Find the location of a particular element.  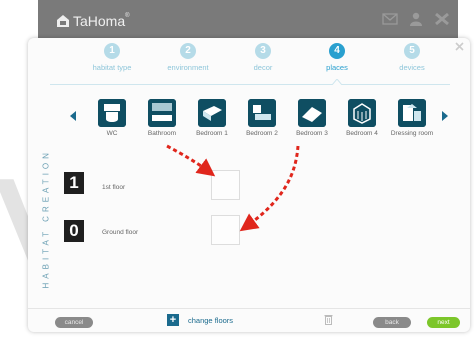

app-logo: TaHoma ® is located at coordinates (93, 21).